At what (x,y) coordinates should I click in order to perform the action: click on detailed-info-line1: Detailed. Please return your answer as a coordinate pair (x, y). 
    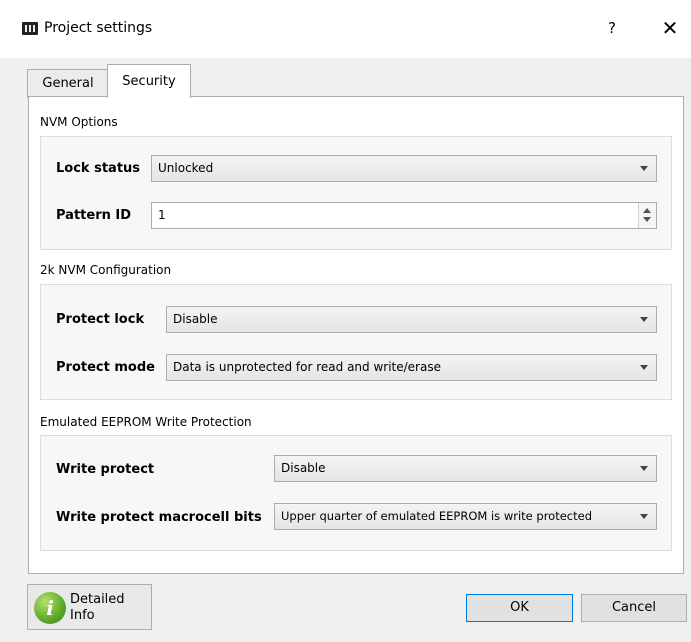
    Looking at the image, I should click on (97, 599).